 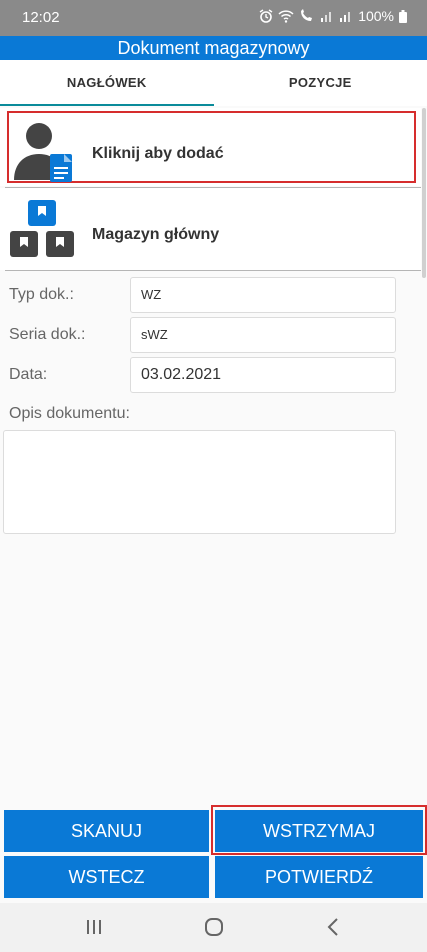 I want to click on status-icons: 100%, so click(x=333, y=16).